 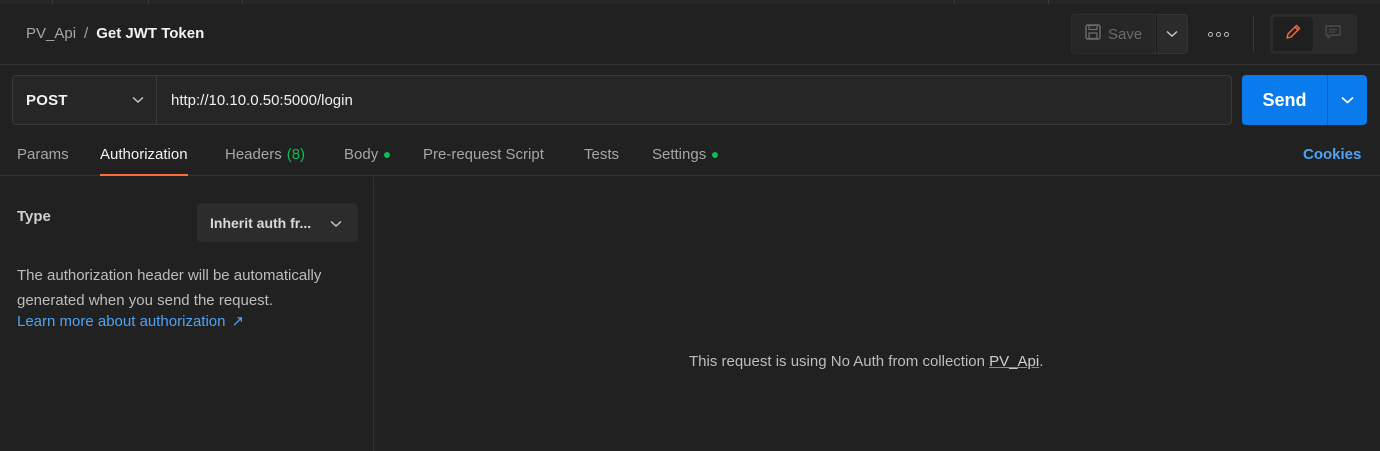 I want to click on tab-body: Body, so click(x=367, y=154).